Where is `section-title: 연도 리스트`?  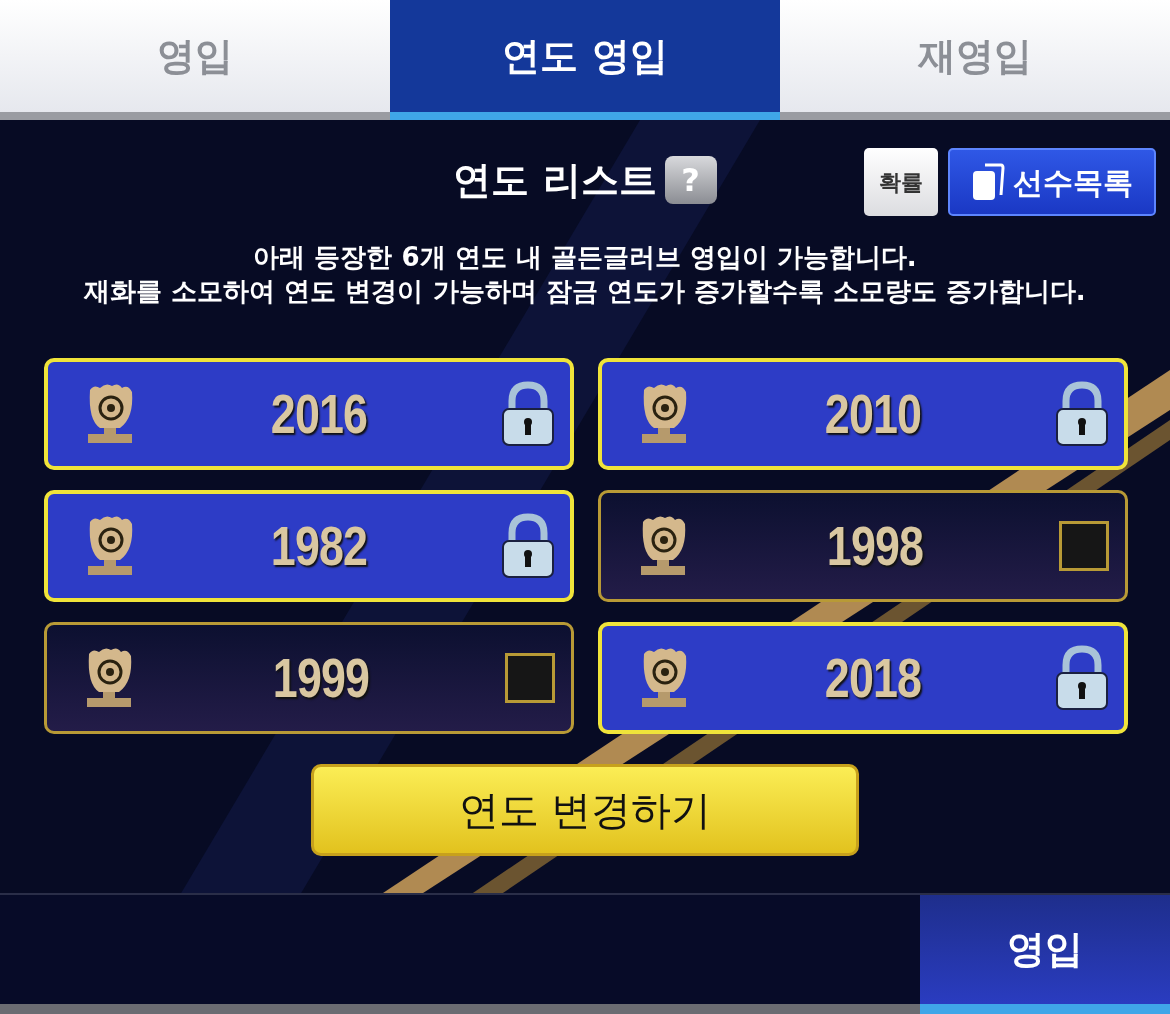
section-title: 연도 리스트 is located at coordinates (555, 180).